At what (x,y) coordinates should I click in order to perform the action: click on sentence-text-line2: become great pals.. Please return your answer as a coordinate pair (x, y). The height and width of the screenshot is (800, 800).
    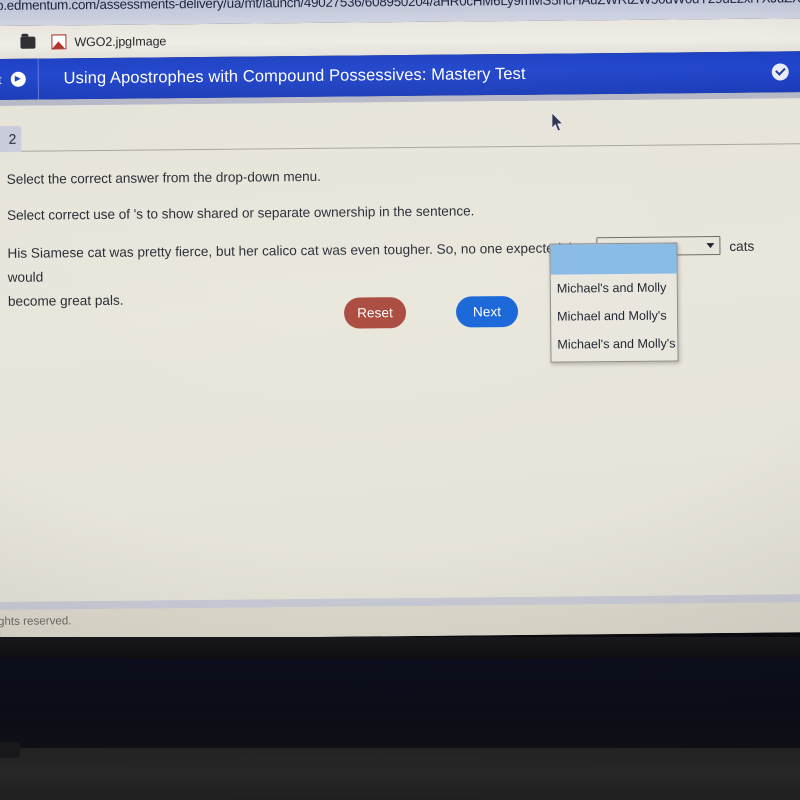
    Looking at the image, I should click on (65, 300).